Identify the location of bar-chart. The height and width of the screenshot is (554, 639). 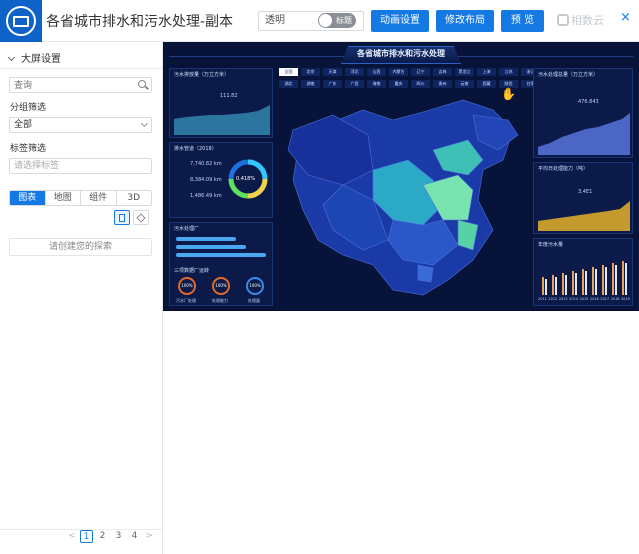
(584, 278).